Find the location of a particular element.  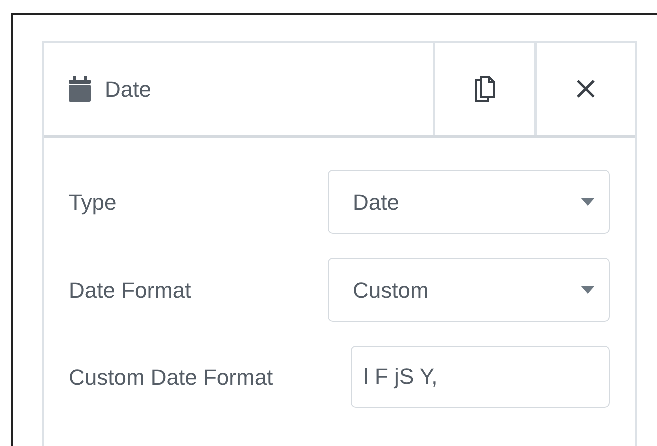

field-label: Custom Date Format is located at coordinates (171, 378).